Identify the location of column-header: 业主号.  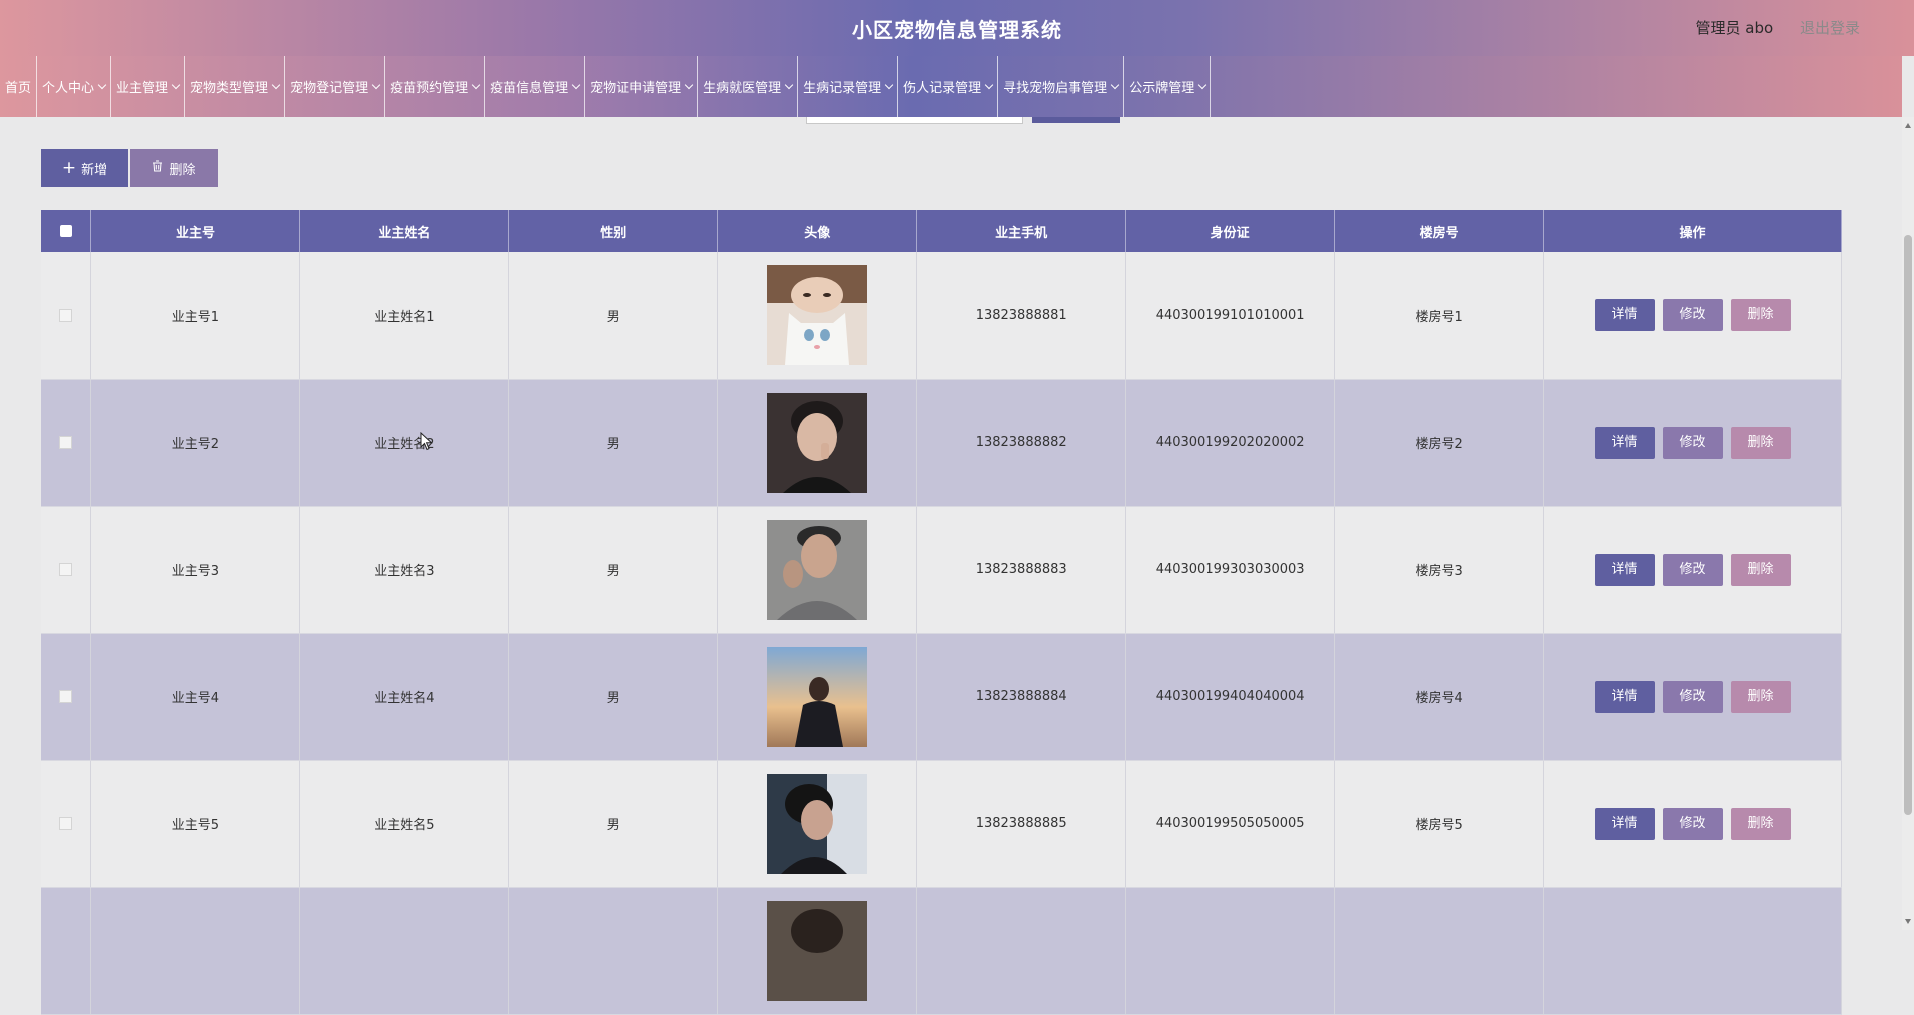
(195, 231).